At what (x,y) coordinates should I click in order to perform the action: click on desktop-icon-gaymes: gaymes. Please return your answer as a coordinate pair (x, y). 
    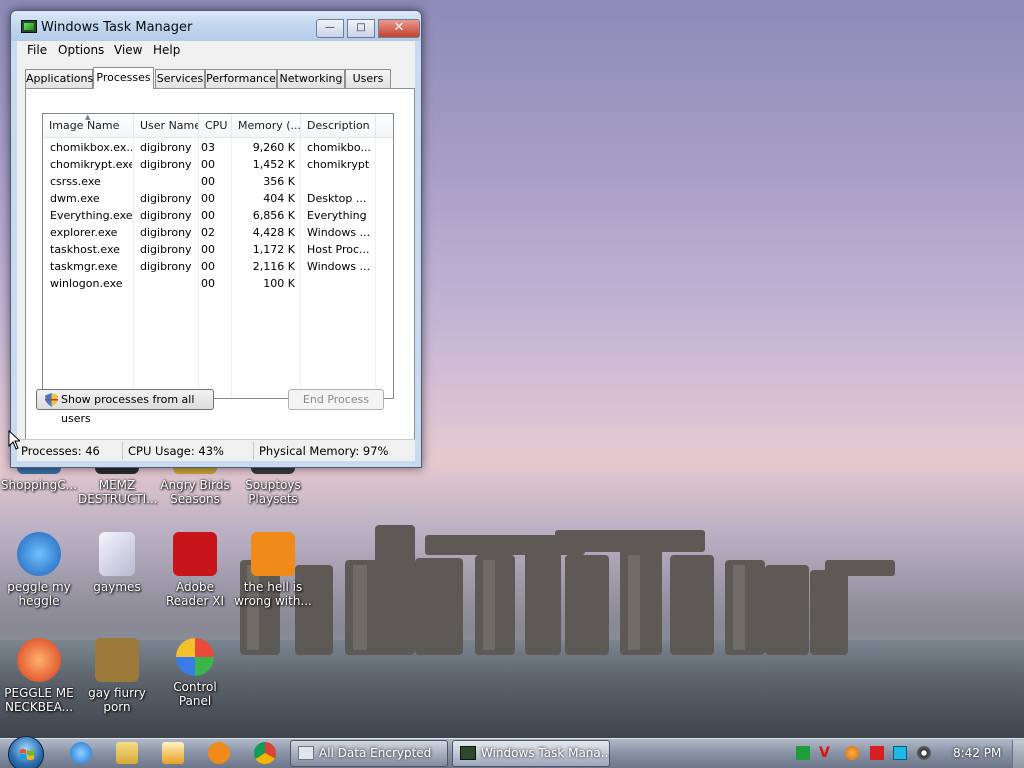
    Looking at the image, I should click on (117, 563).